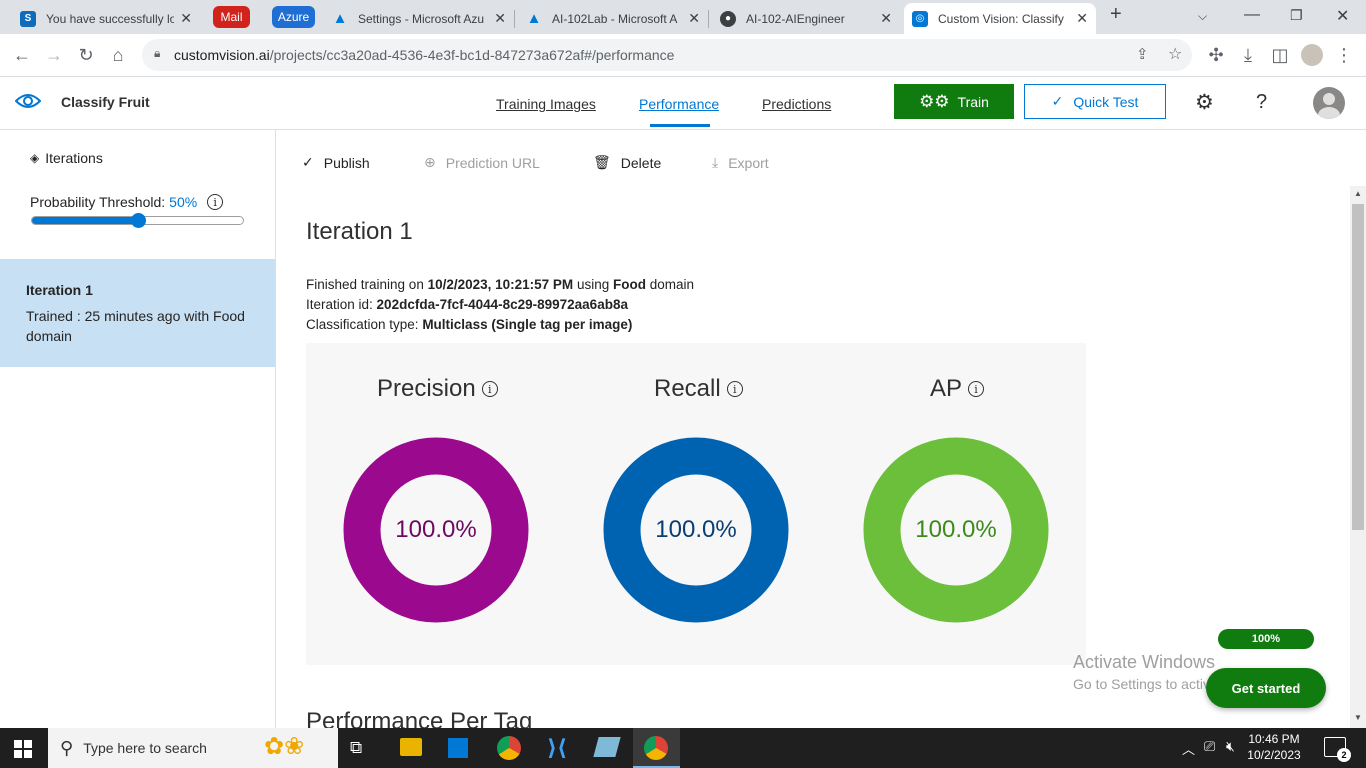 This screenshot has width=1366, height=768. Describe the element at coordinates (1248, 55) in the screenshot. I see `downloads-icon: ⤓` at that location.